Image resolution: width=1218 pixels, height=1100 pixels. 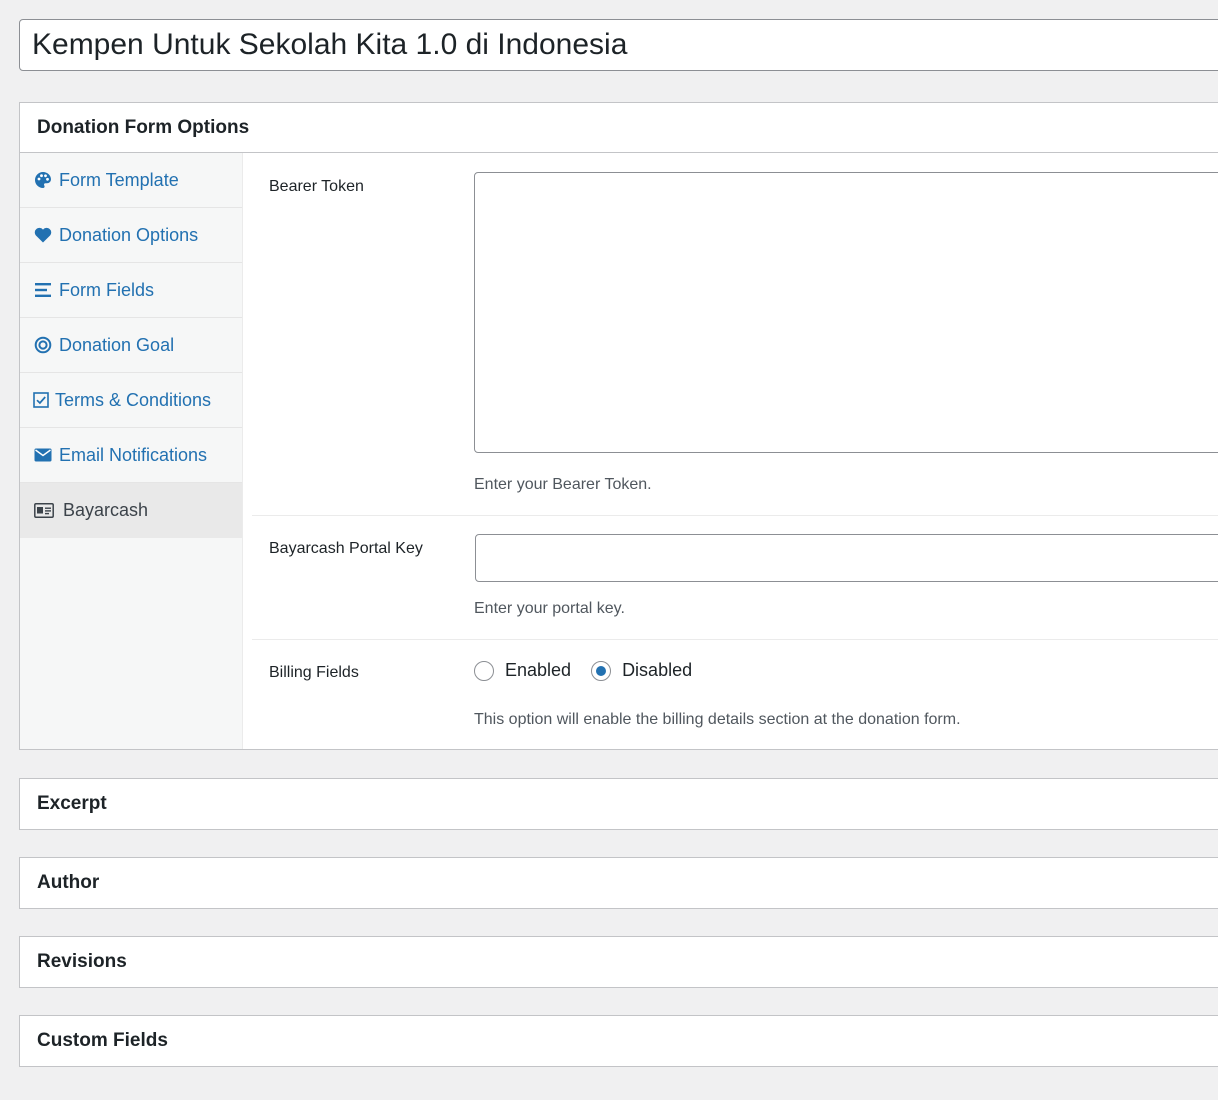 What do you see at coordinates (133, 399) in the screenshot?
I see `tab-label: Terms & Conditions` at bounding box center [133, 399].